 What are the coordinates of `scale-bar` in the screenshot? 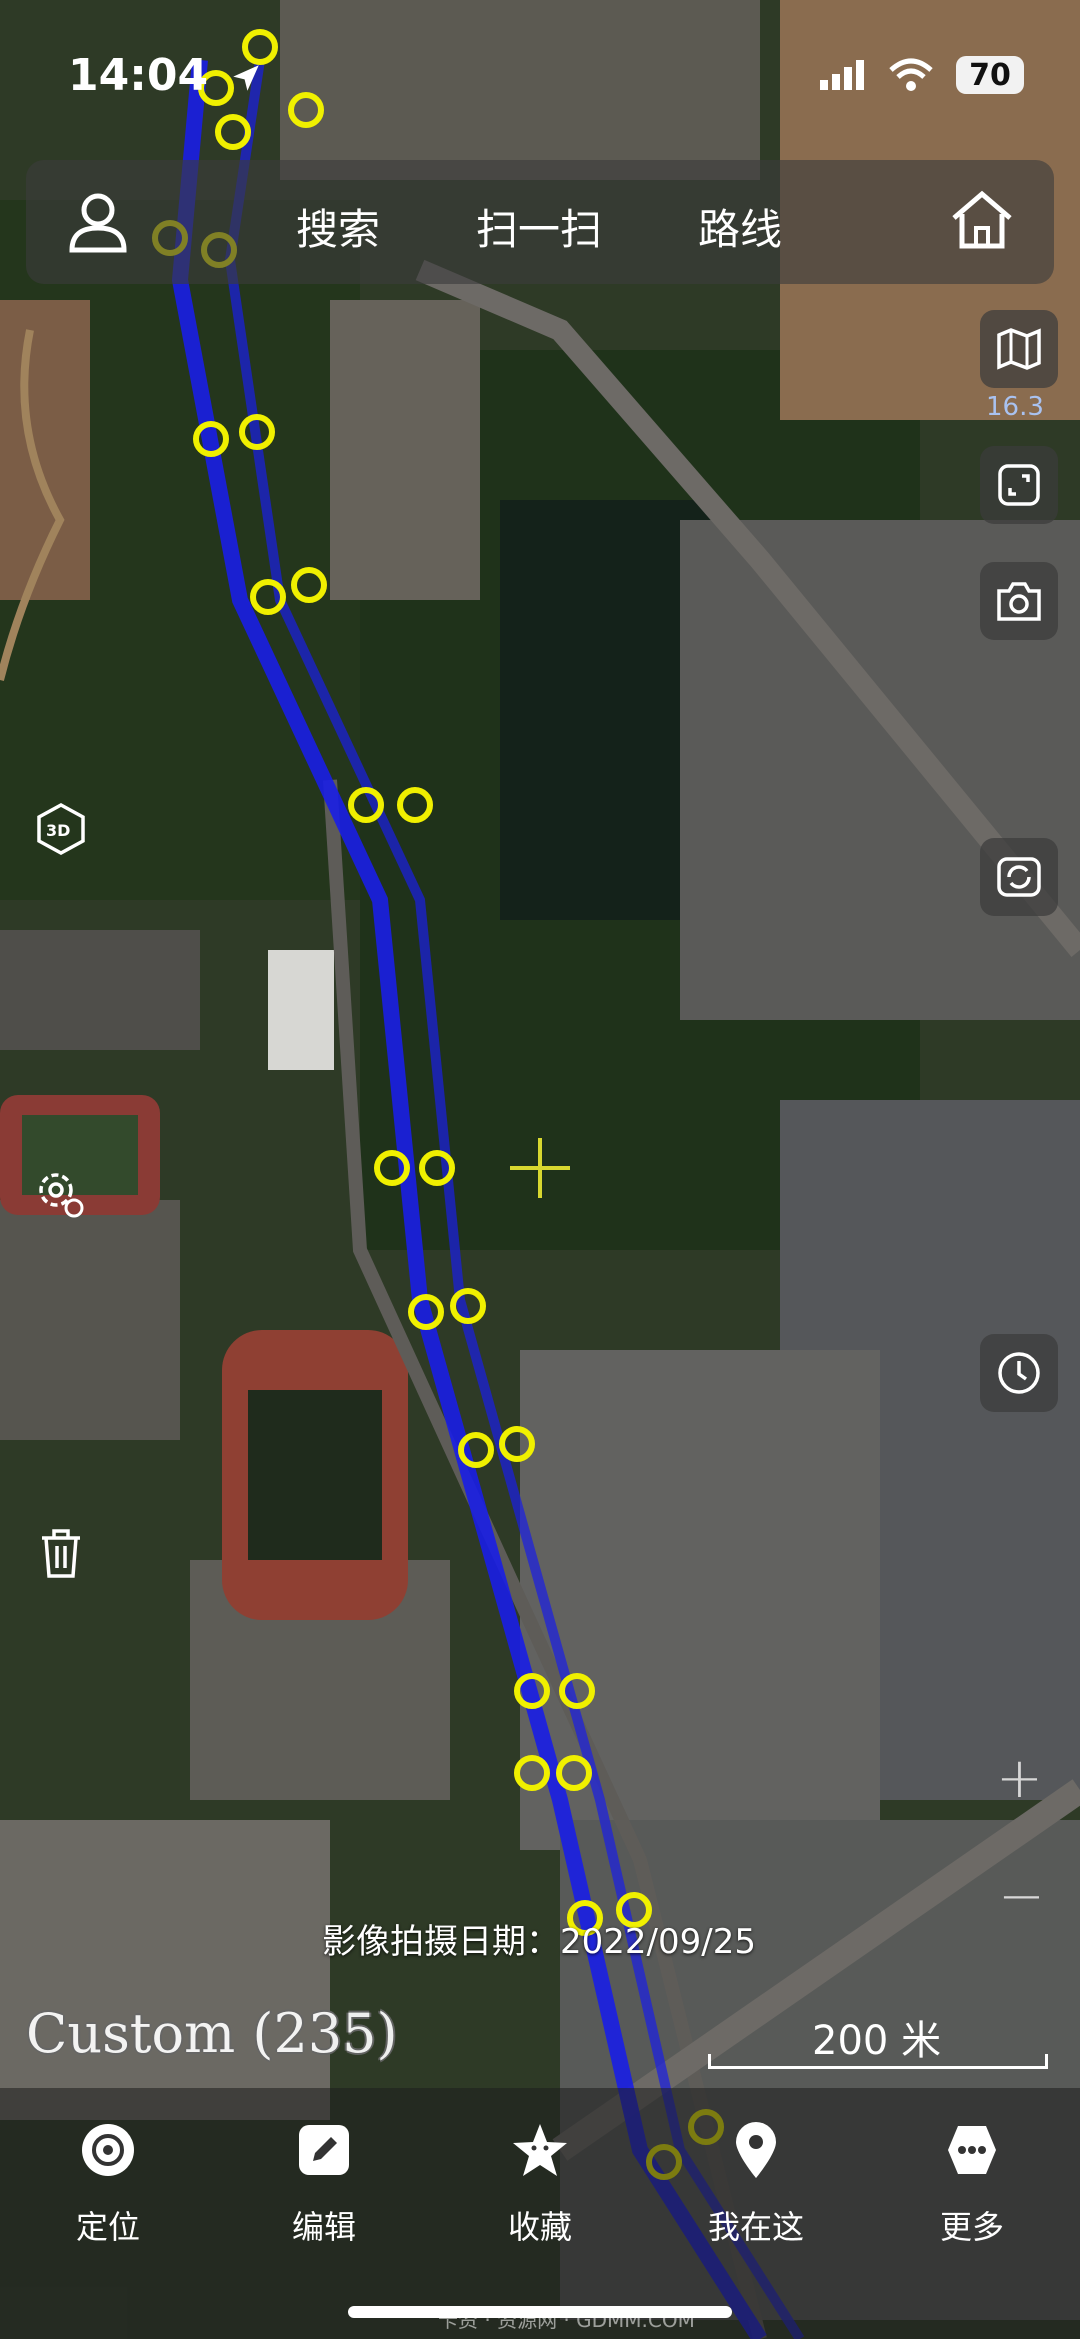 It's located at (878, 2061).